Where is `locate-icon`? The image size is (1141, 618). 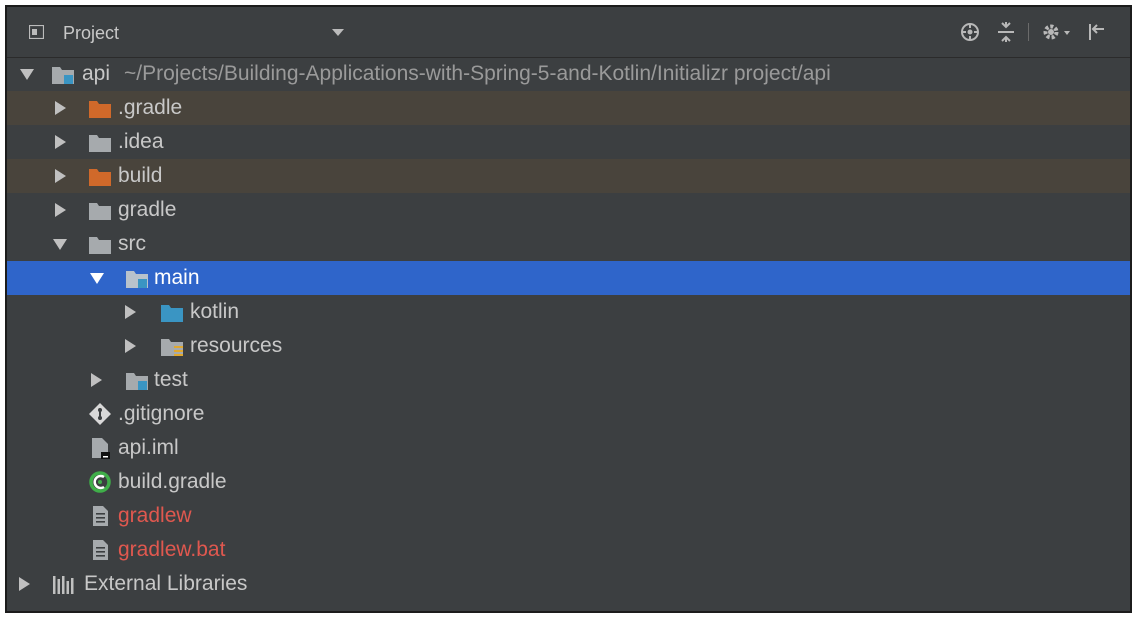
locate-icon is located at coordinates (970, 32).